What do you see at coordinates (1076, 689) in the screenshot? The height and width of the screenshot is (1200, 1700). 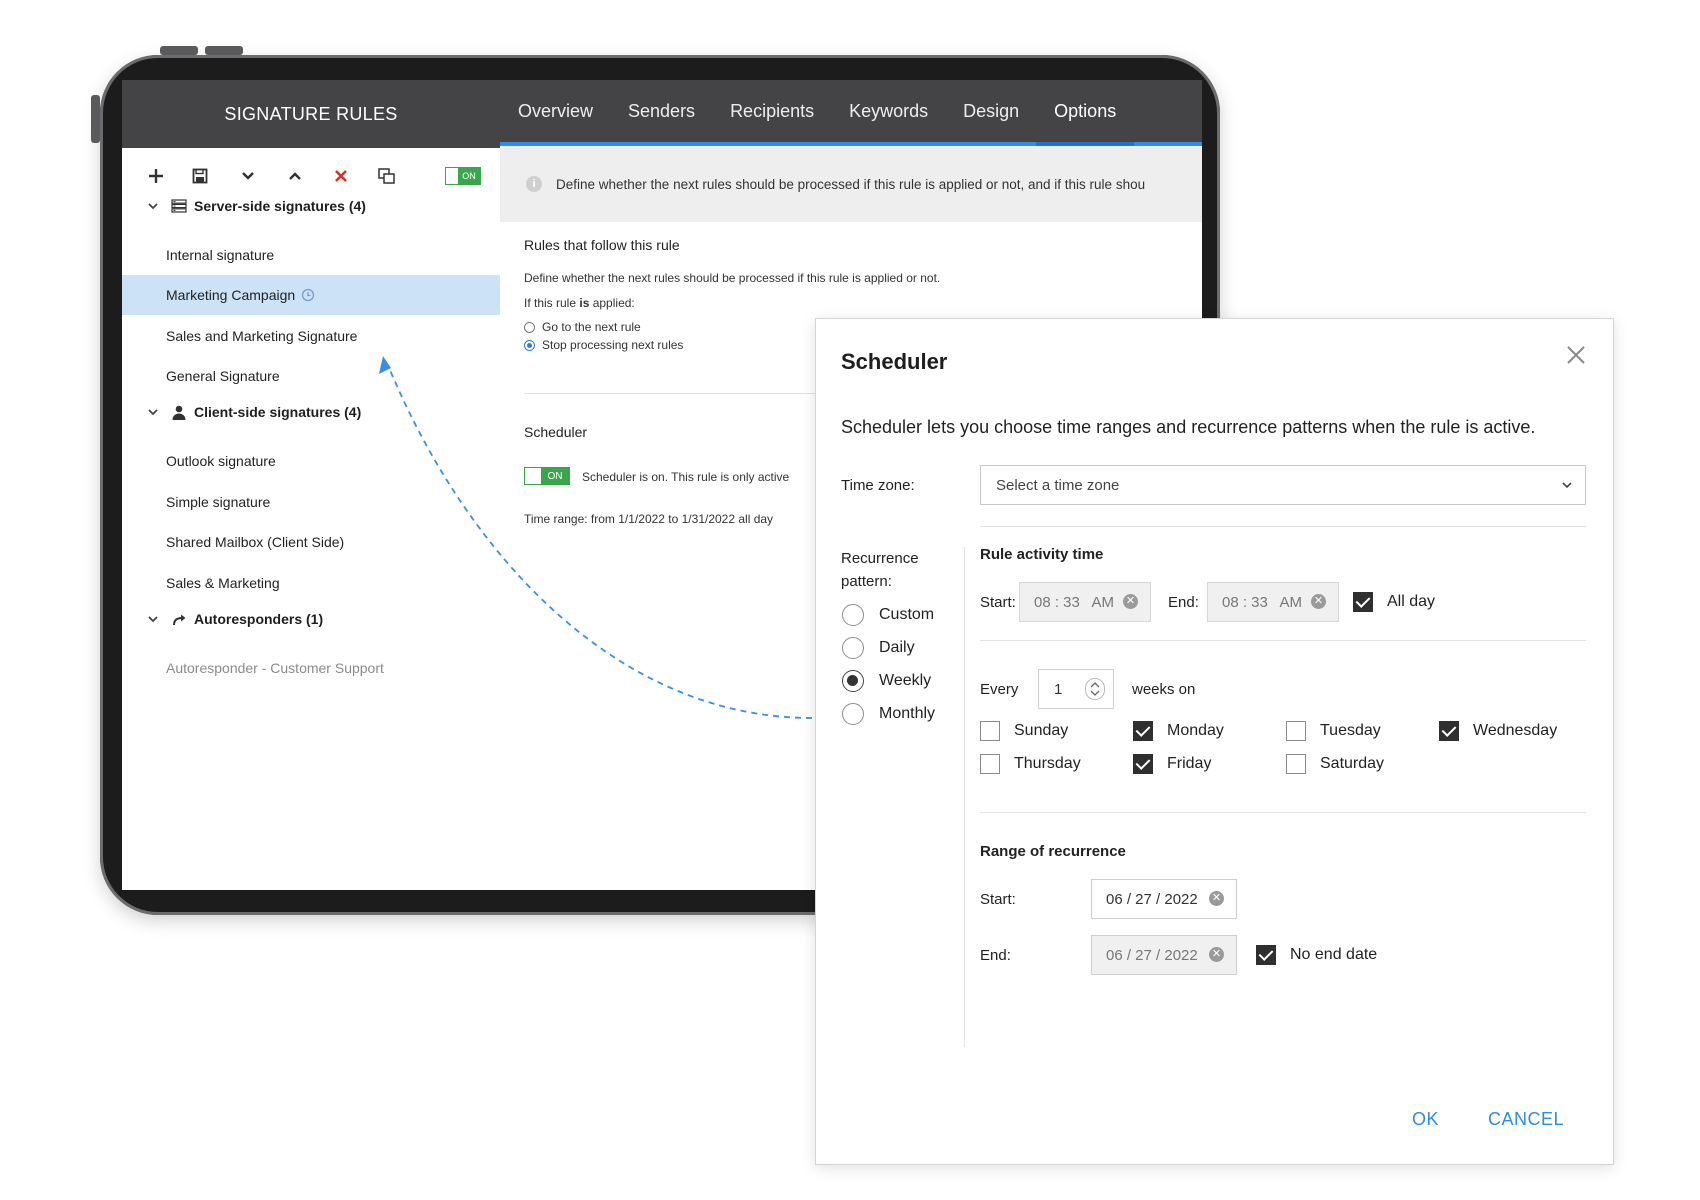 I see `every-weeks-input: 1` at bounding box center [1076, 689].